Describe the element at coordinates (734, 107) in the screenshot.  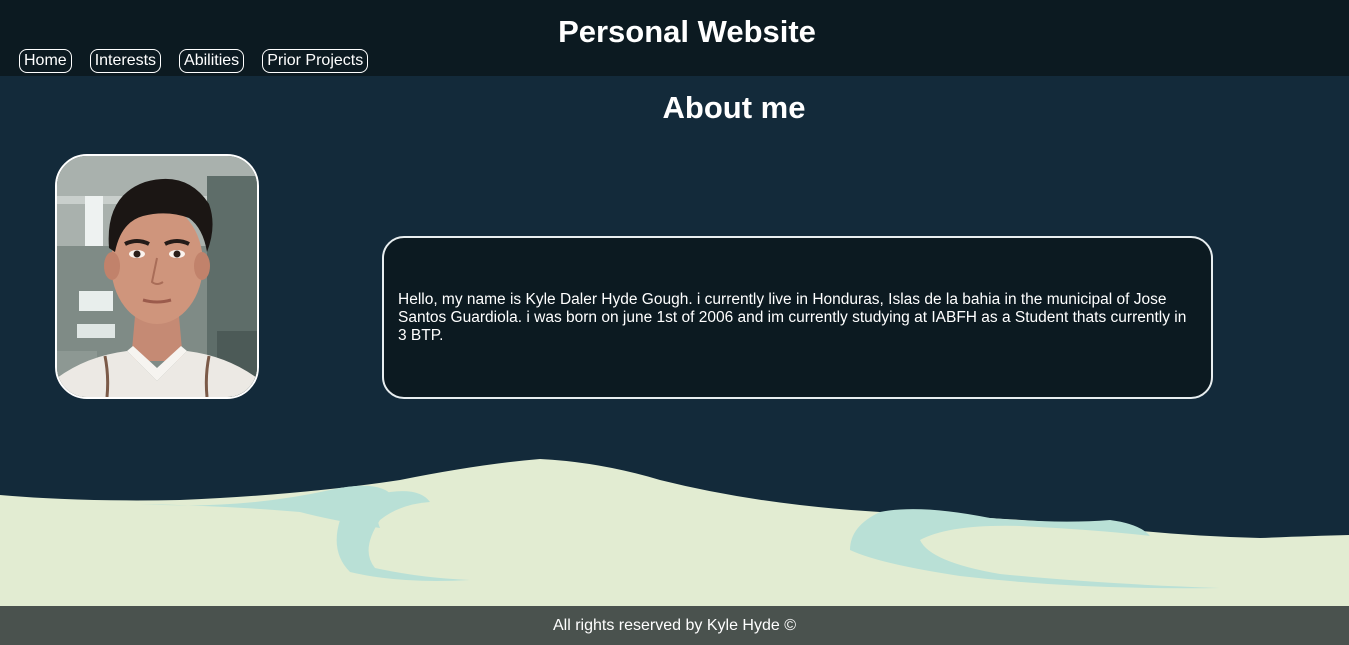
I see `section-title: About me` at that location.